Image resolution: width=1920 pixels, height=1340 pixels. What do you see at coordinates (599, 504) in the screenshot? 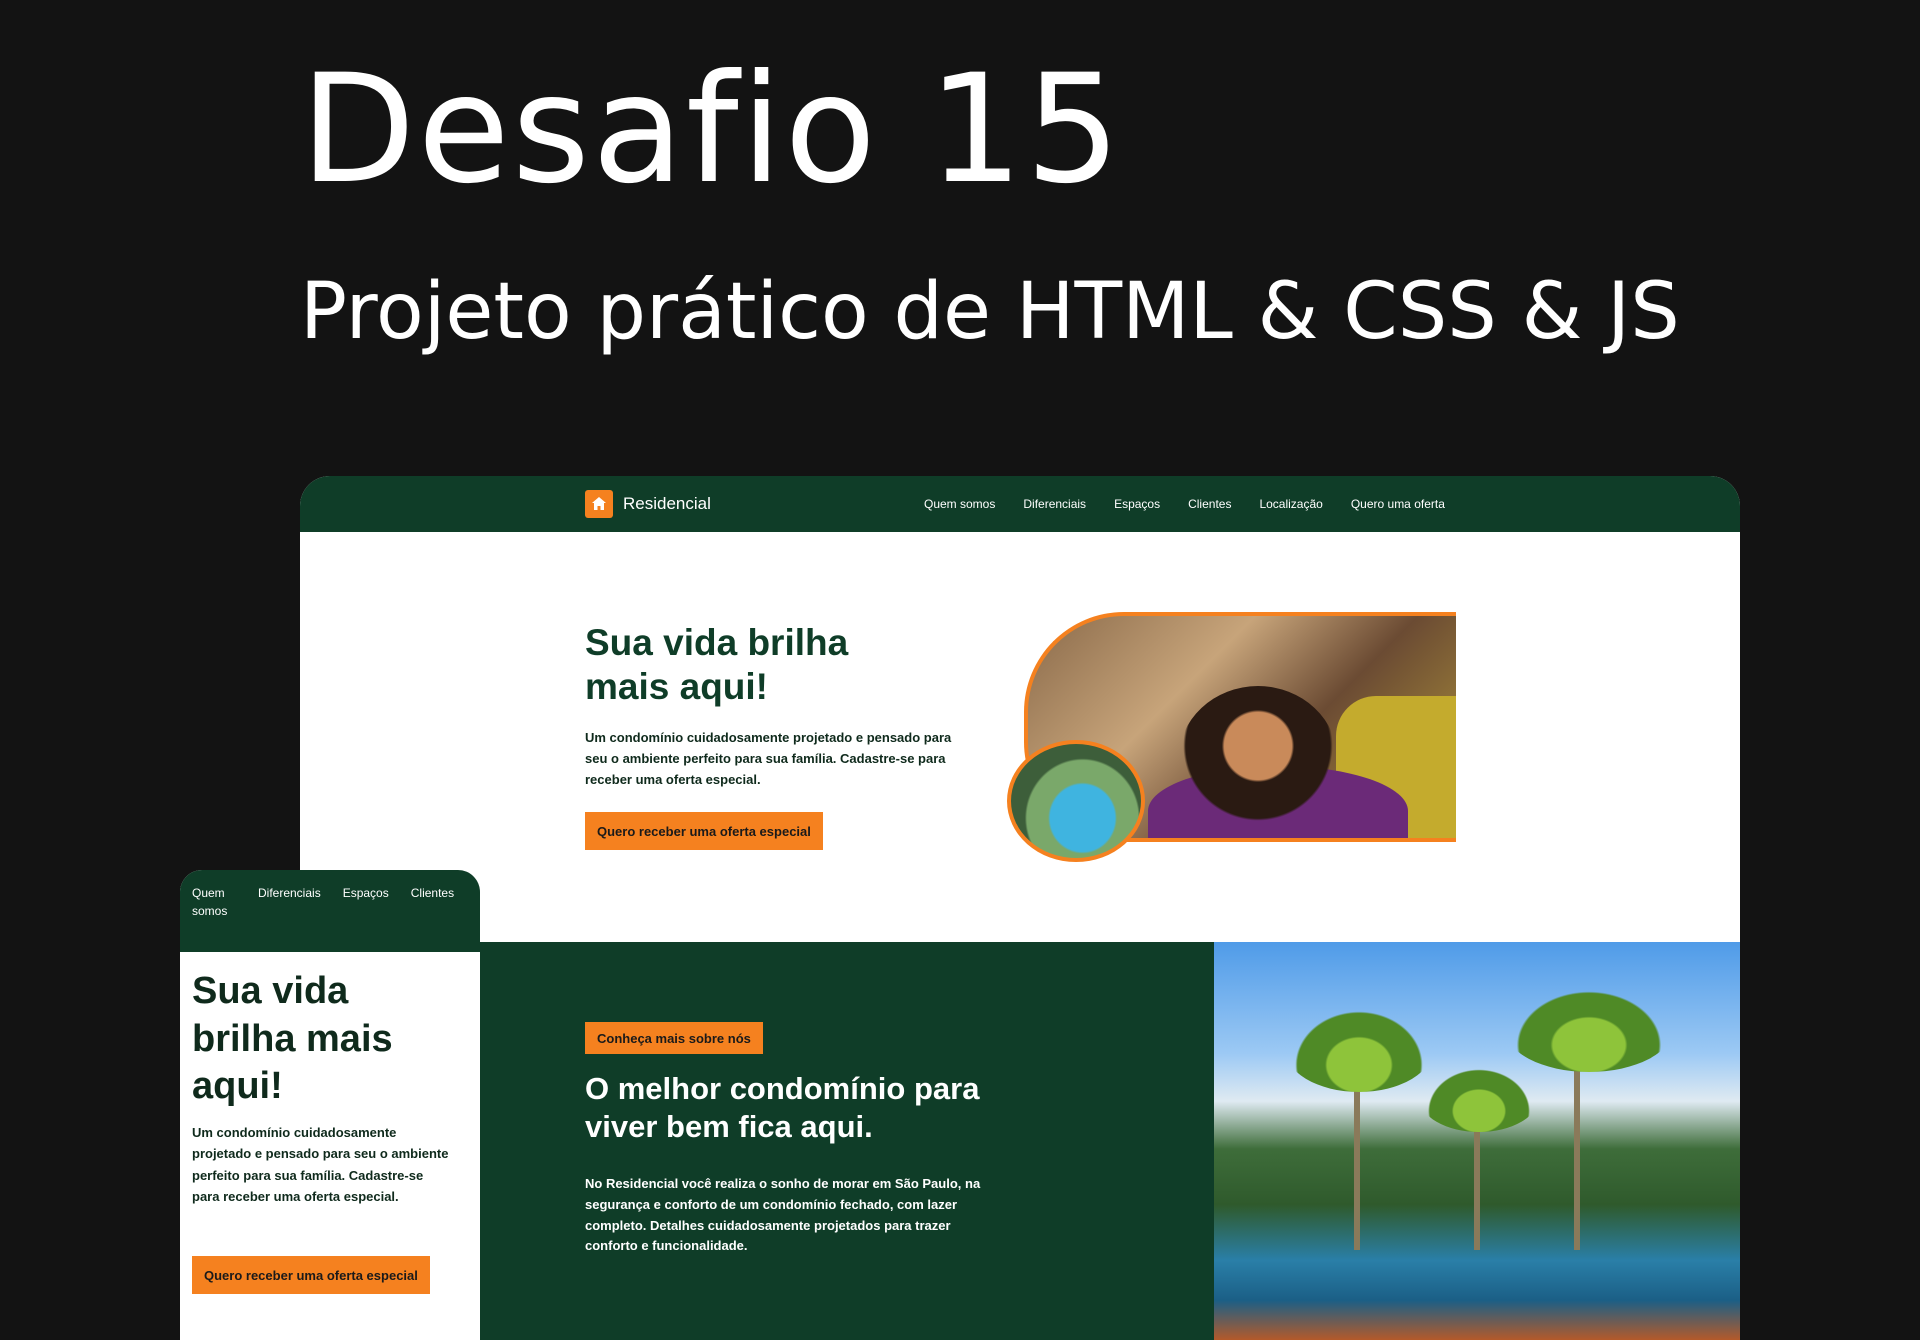
I see `house-icon` at bounding box center [599, 504].